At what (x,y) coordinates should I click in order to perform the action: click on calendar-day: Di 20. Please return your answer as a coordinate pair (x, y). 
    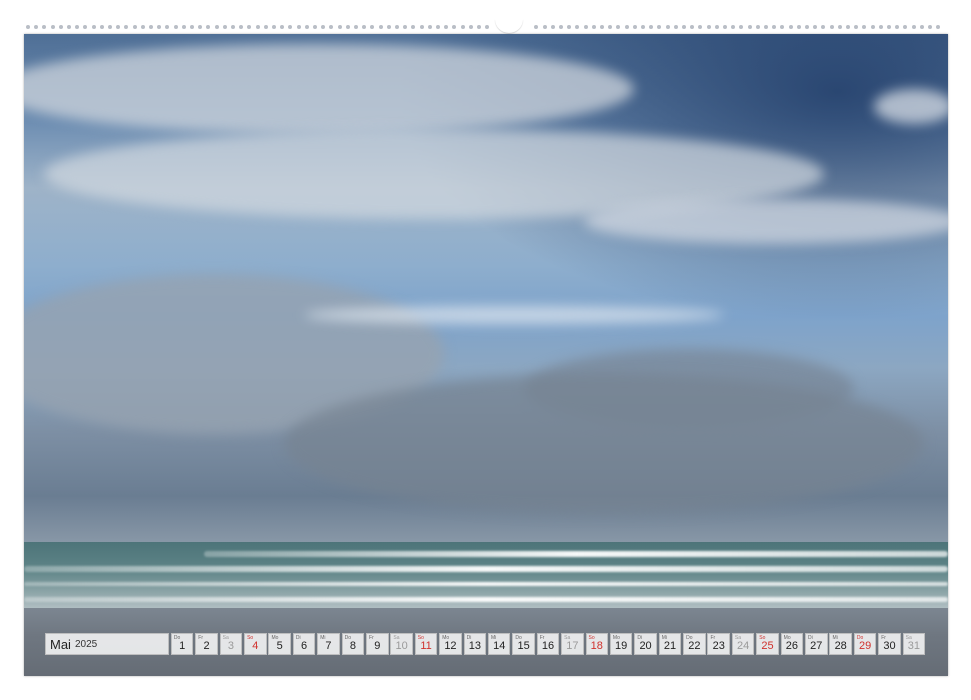
    Looking at the image, I should click on (645, 644).